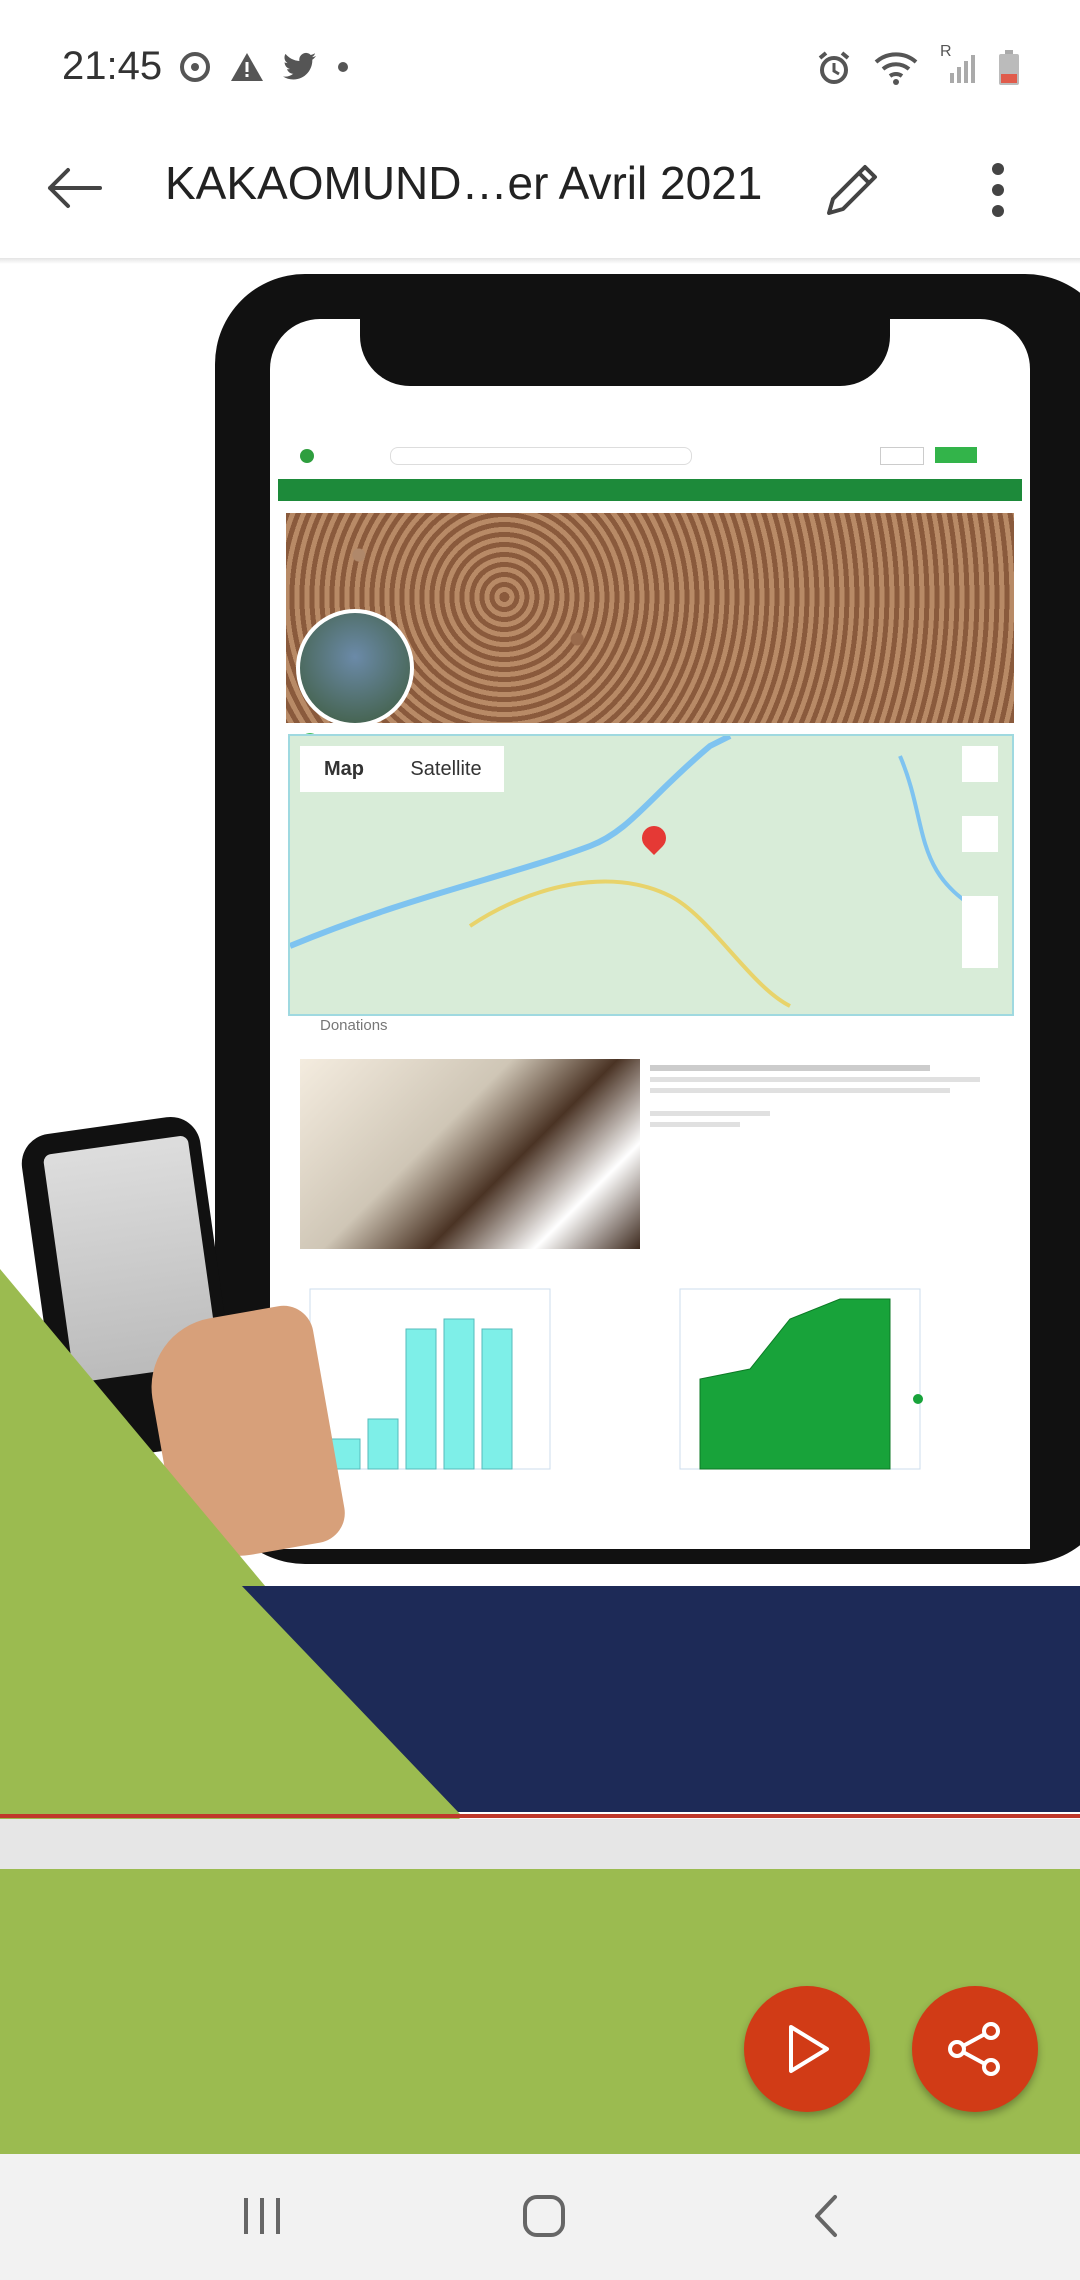 Image resolution: width=1080 pixels, height=2280 pixels. I want to click on next-slide-preview, so click(540, 2011).